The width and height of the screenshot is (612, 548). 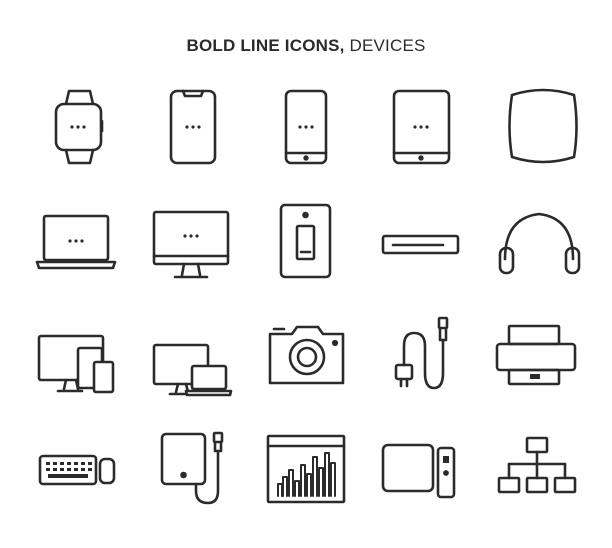 What do you see at coordinates (539, 243) in the screenshot?
I see `headphones-icon` at bounding box center [539, 243].